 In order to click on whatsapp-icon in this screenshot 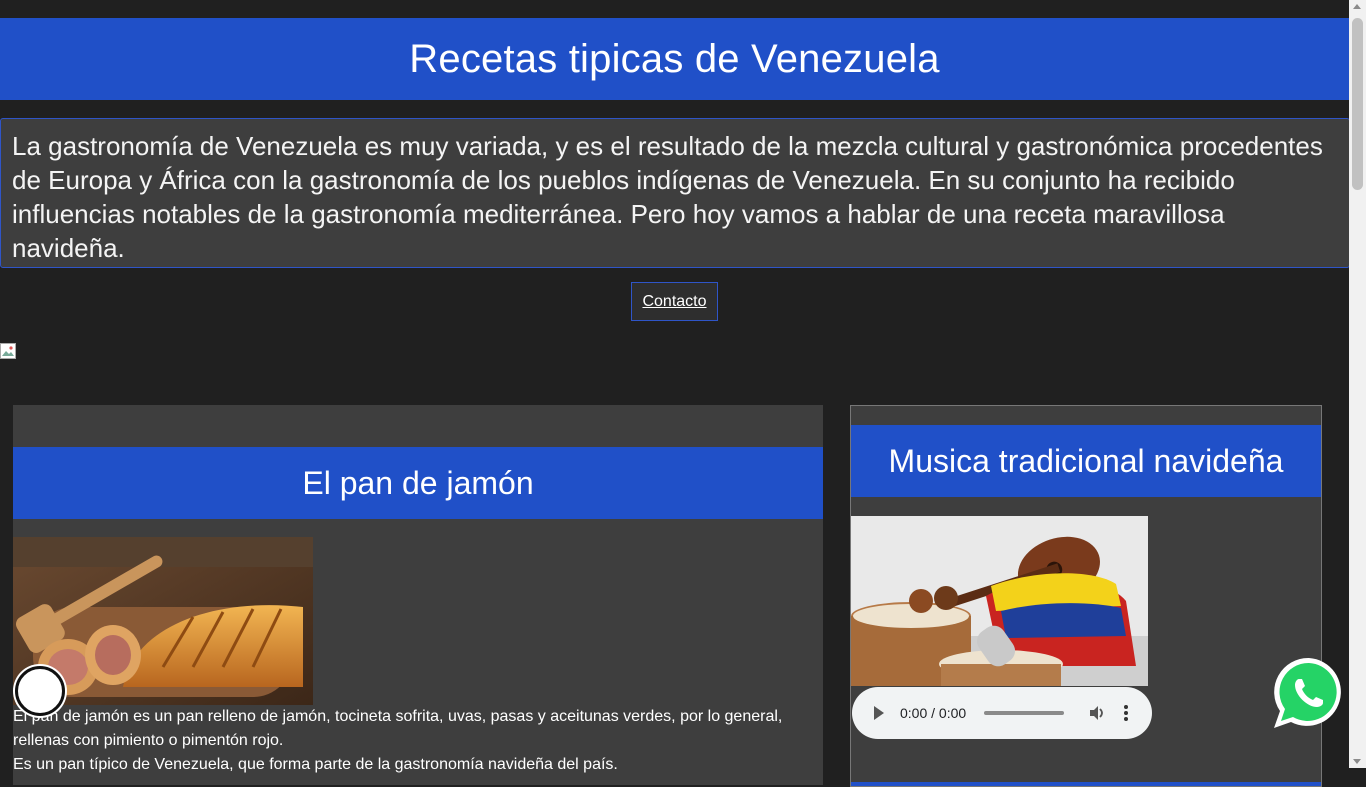, I will do `click(1309, 693)`.